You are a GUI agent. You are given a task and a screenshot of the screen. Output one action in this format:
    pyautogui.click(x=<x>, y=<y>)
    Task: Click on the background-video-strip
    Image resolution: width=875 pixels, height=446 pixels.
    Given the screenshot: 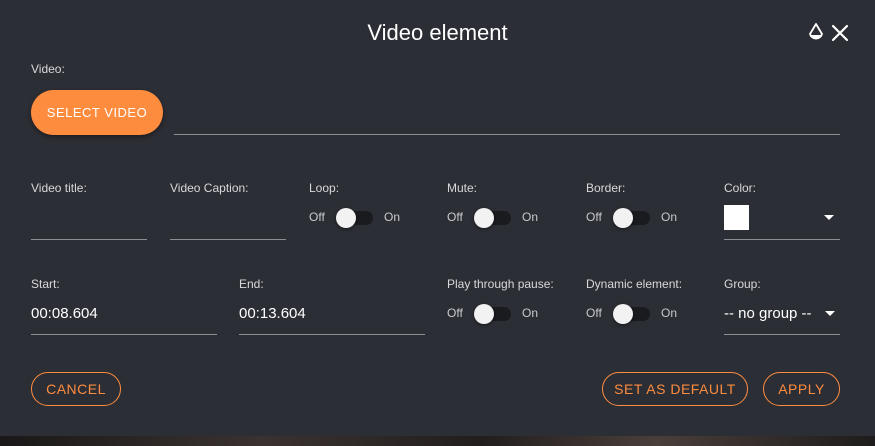 What is the action you would take?
    pyautogui.click(x=437, y=441)
    